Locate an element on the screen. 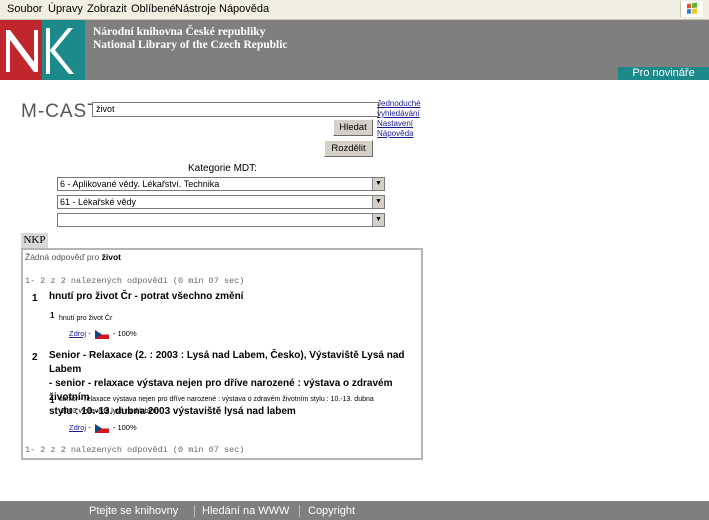  no-result-term: život is located at coordinates (111, 257).